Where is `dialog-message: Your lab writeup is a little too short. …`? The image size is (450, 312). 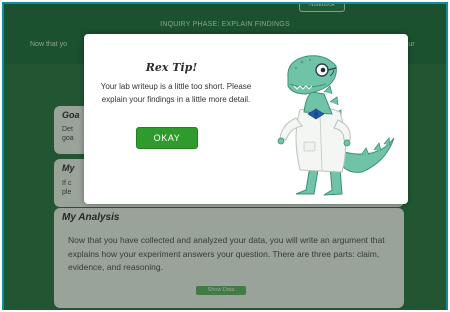 dialog-message: Your lab writeup is a little too short. … is located at coordinates (176, 93).